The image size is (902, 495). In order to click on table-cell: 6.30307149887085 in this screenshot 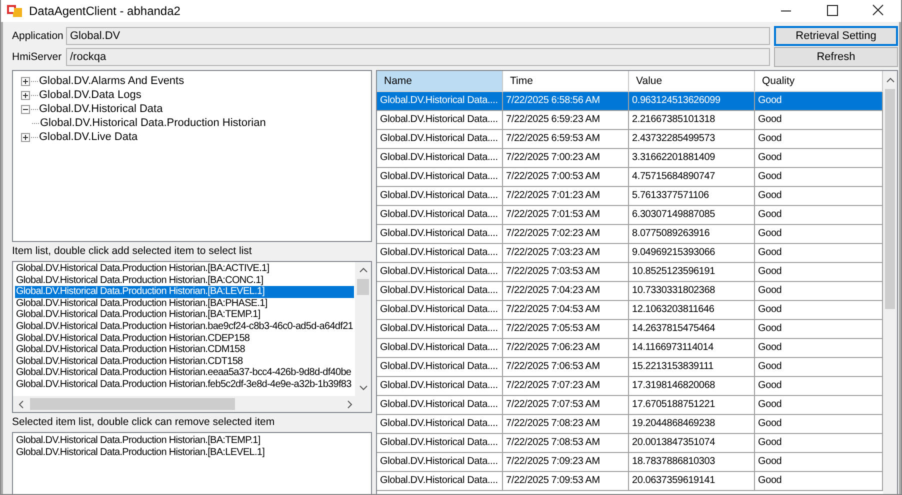, I will do `click(692, 215)`.